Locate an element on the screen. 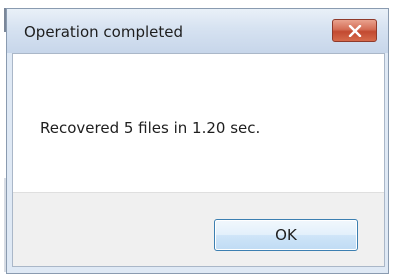 This screenshot has height=280, width=395. dialog-title: Operation completed is located at coordinates (104, 32).